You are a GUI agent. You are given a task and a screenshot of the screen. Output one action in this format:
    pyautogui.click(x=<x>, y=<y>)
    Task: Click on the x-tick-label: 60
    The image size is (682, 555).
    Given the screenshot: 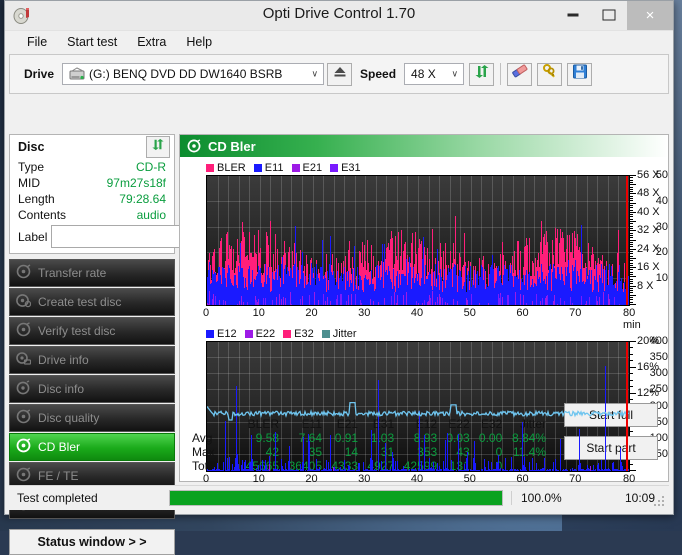 What is the action you would take?
    pyautogui.click(x=522, y=313)
    